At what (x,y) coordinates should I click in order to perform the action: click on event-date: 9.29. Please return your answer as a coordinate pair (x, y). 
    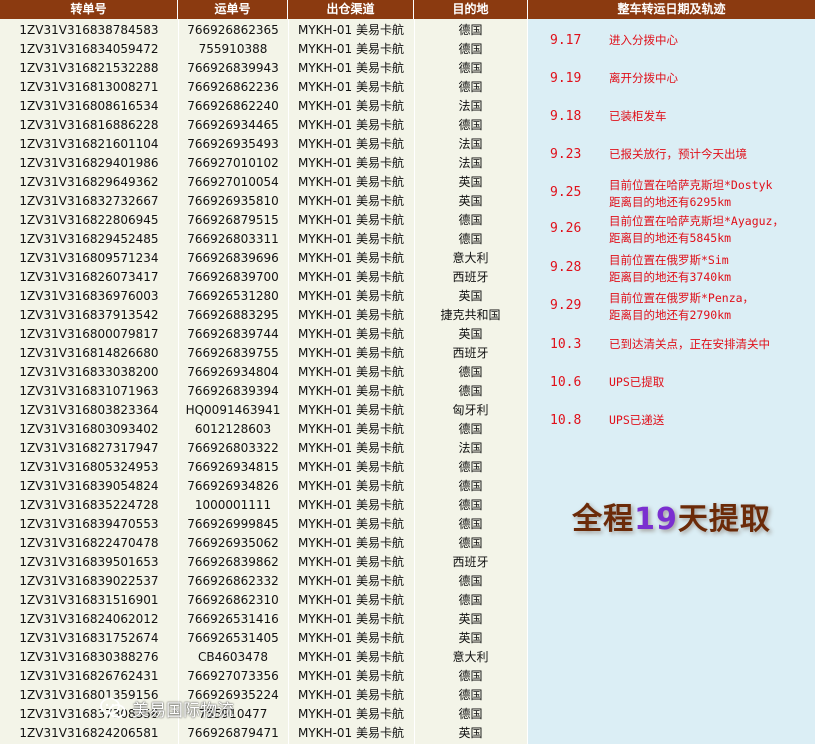
    Looking at the image, I should click on (566, 305).